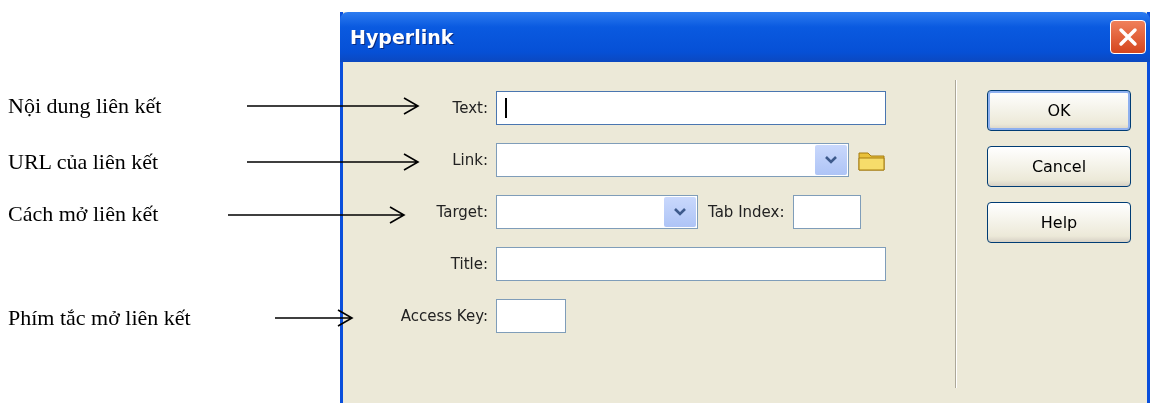 This screenshot has width=1162, height=403. Describe the element at coordinates (469, 108) in the screenshot. I see `field-label: Text:` at that location.